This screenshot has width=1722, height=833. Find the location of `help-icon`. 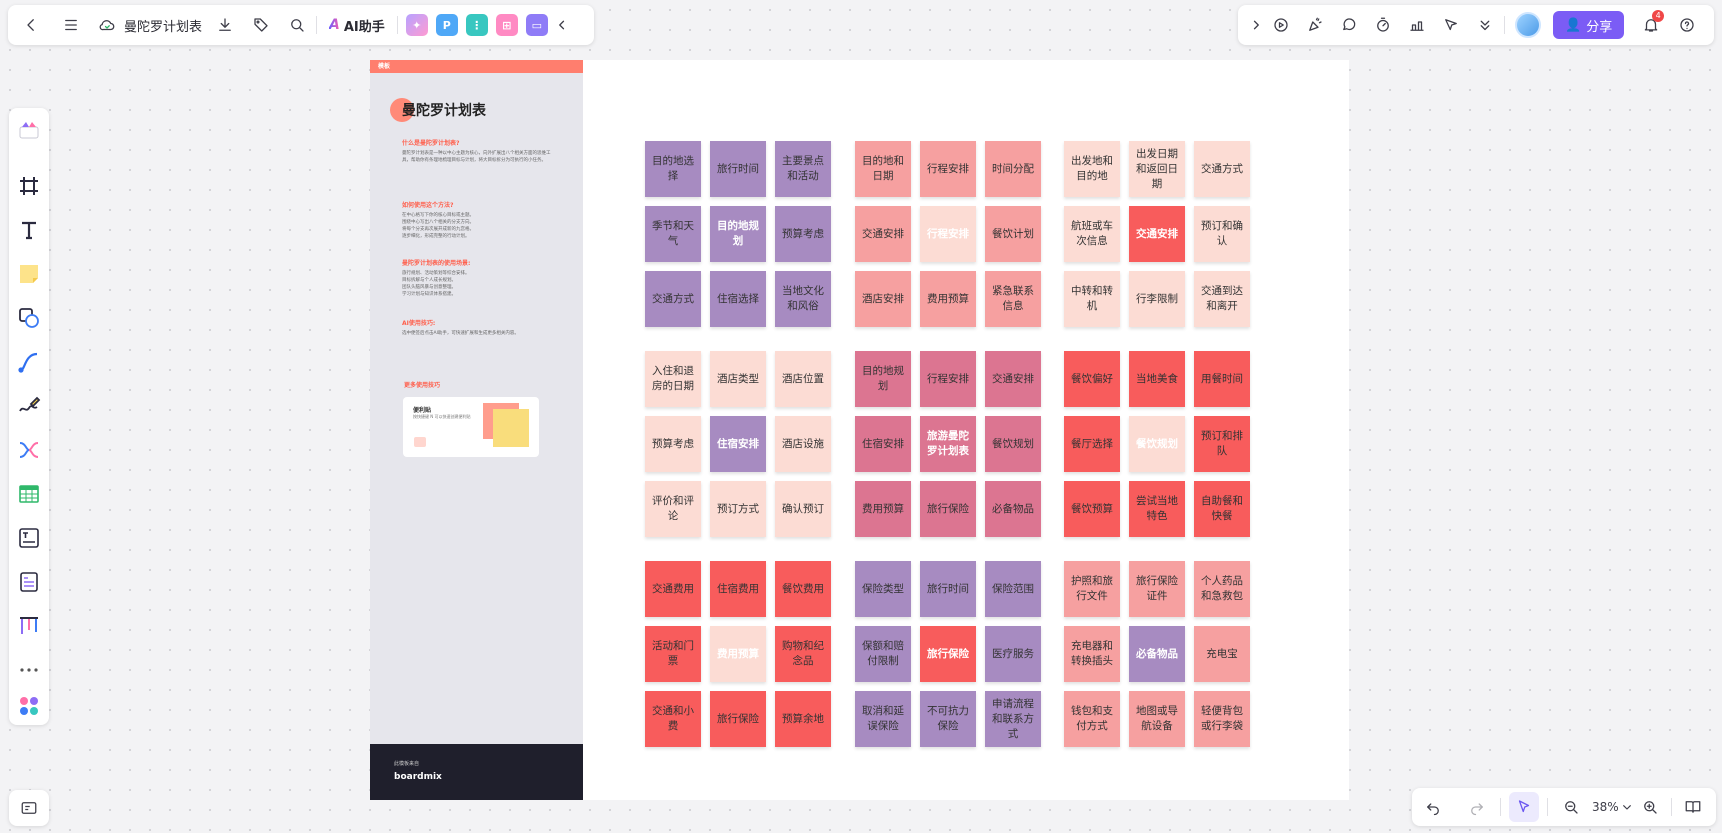

help-icon is located at coordinates (1687, 25).